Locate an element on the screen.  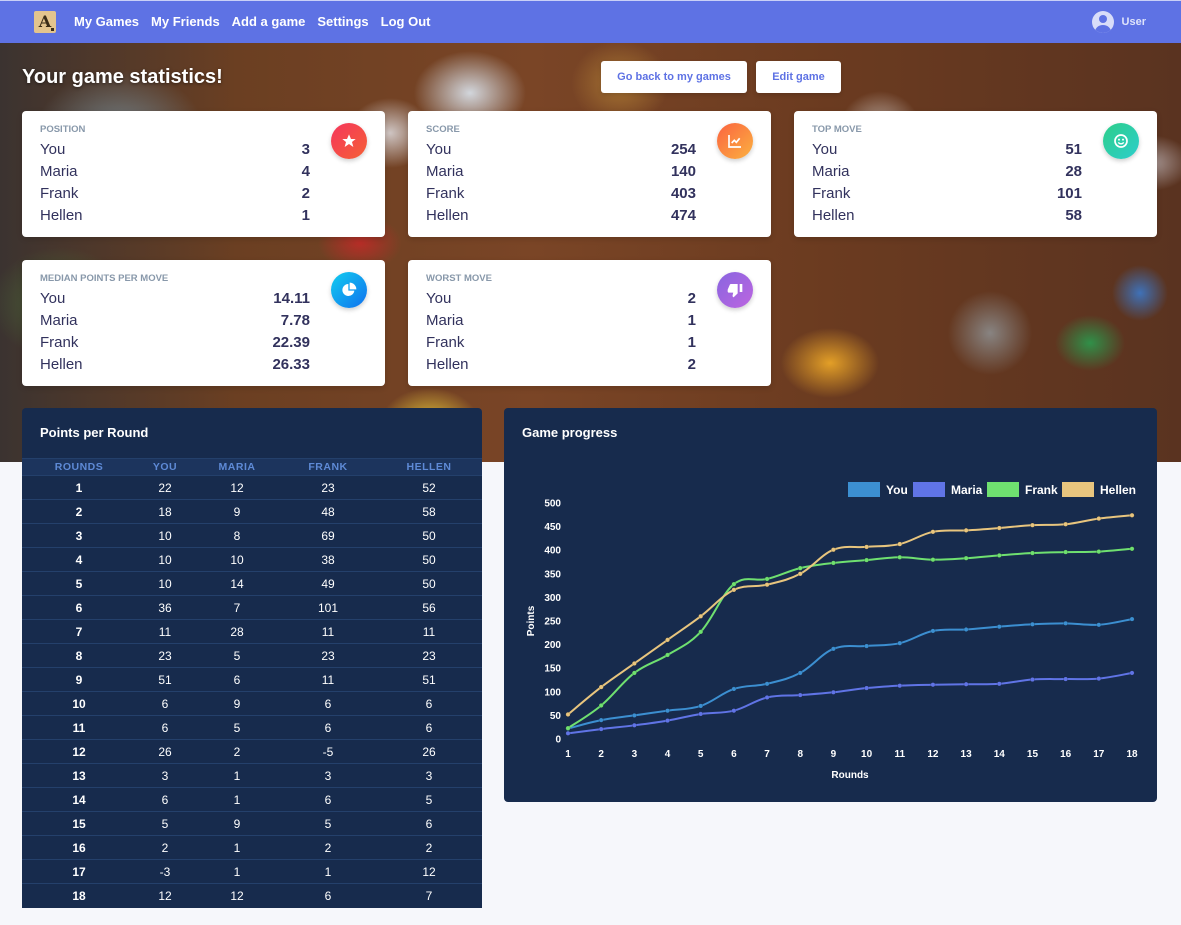
app-logo: A is located at coordinates (45, 22).